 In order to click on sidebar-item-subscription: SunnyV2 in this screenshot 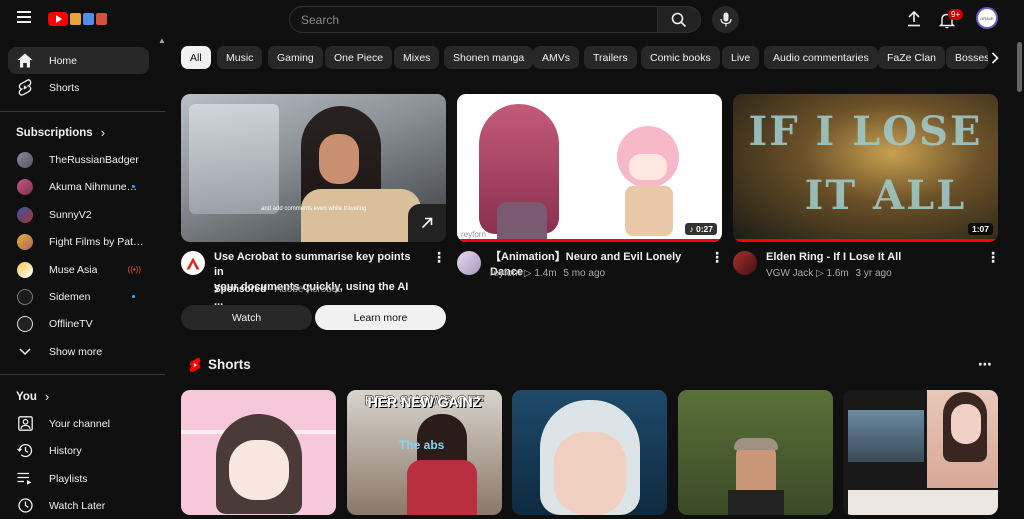, I will do `click(78, 214)`.